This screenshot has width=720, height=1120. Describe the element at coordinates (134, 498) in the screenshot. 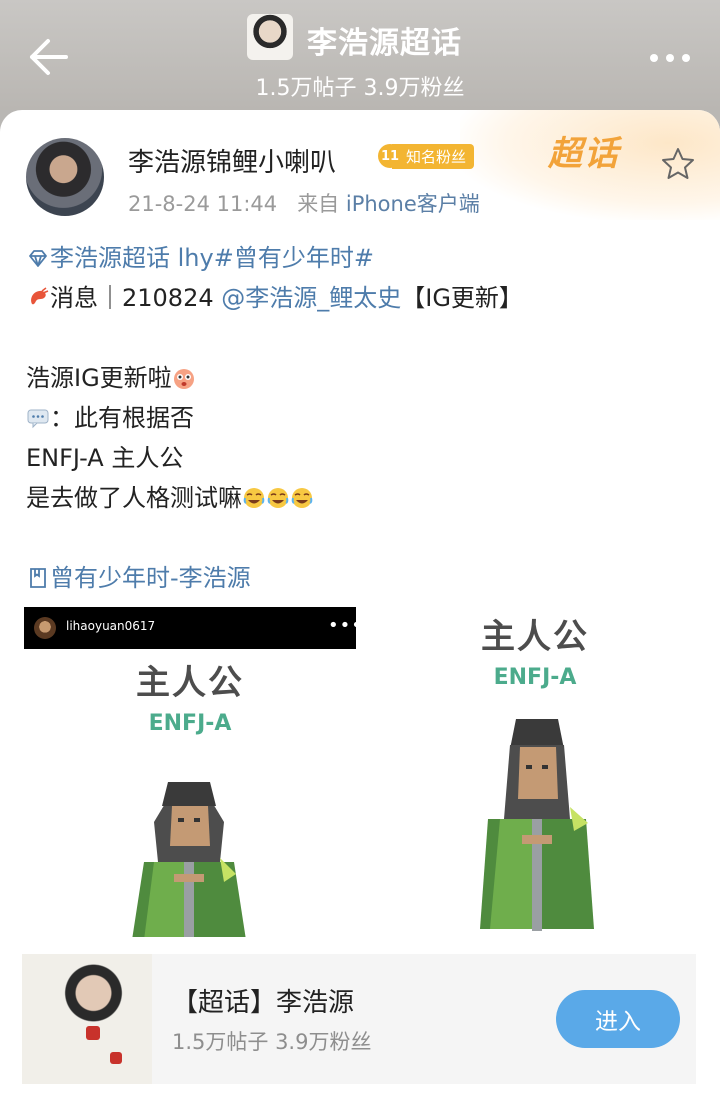

I see `post-line-6: 是去做了人格测试嘛` at that location.